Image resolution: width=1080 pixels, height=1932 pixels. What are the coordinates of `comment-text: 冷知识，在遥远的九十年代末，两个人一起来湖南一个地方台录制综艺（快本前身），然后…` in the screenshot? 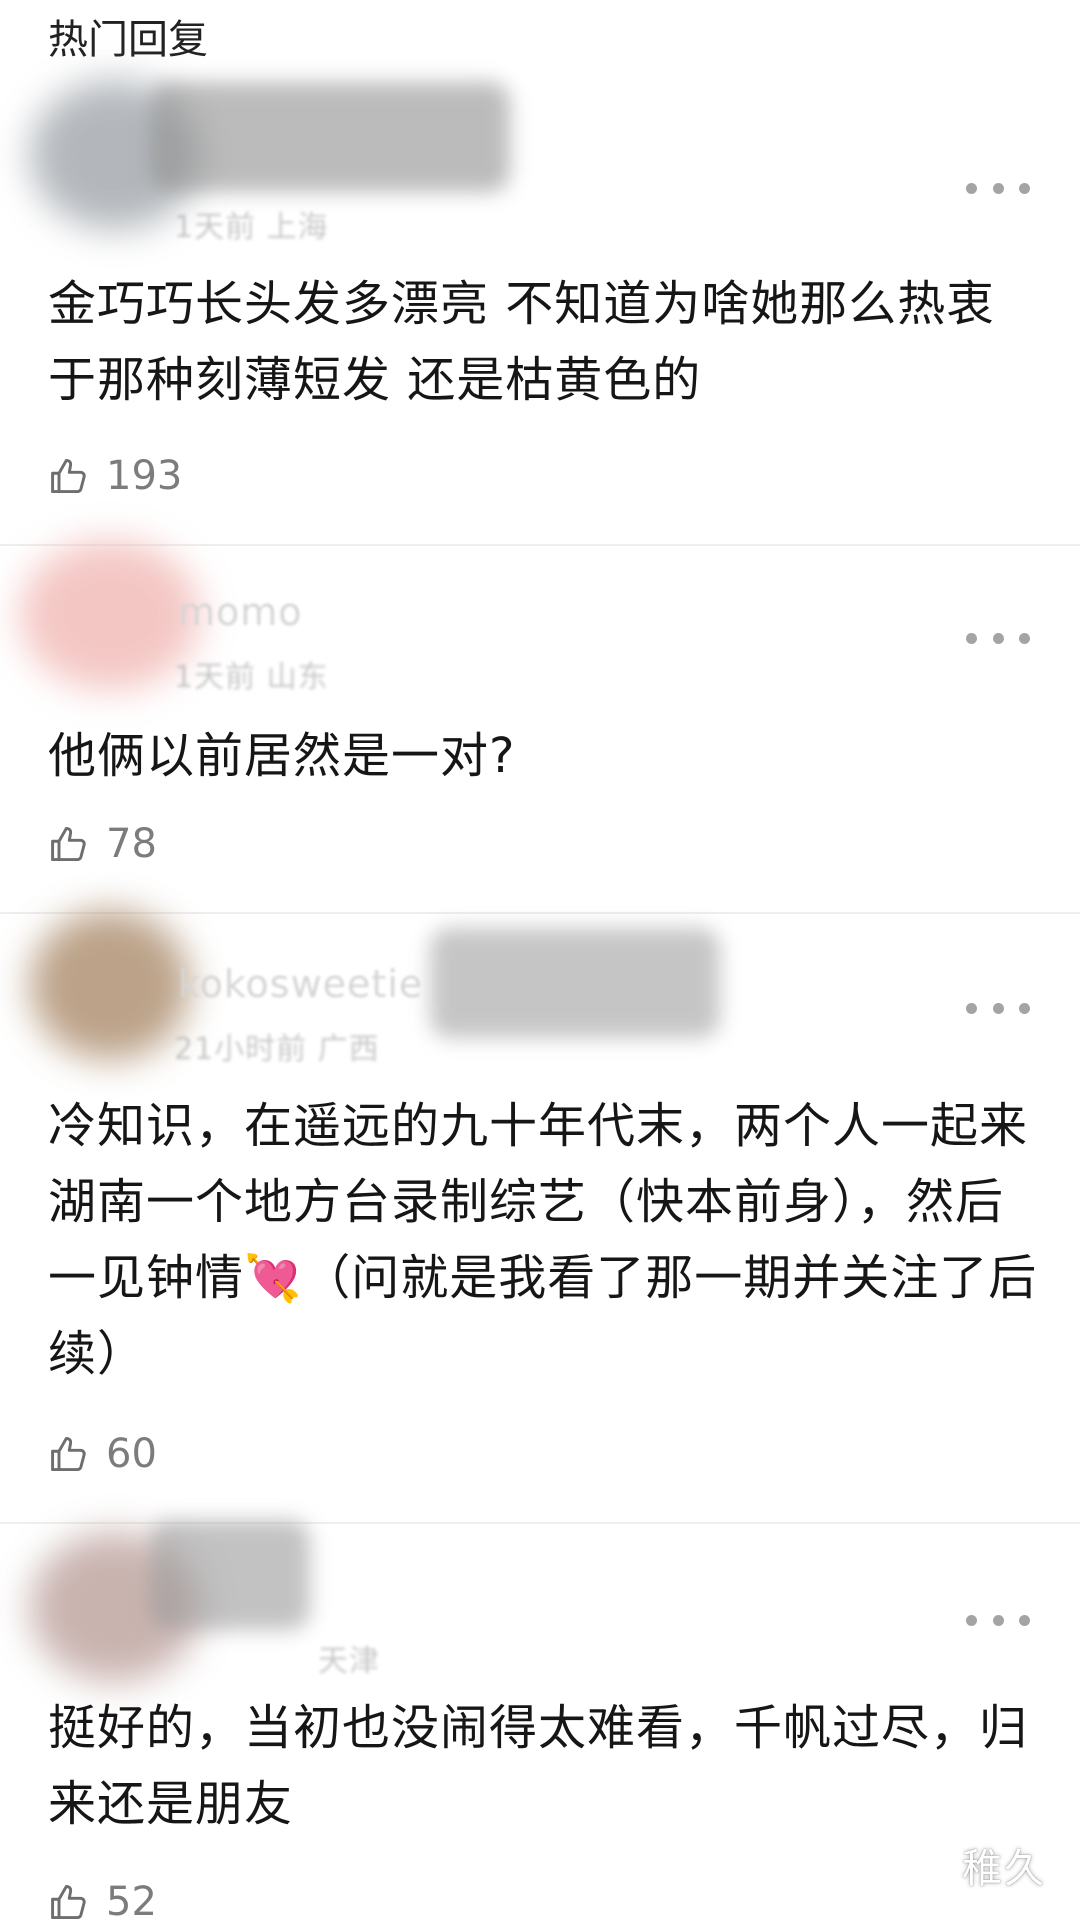 It's located at (543, 1240).